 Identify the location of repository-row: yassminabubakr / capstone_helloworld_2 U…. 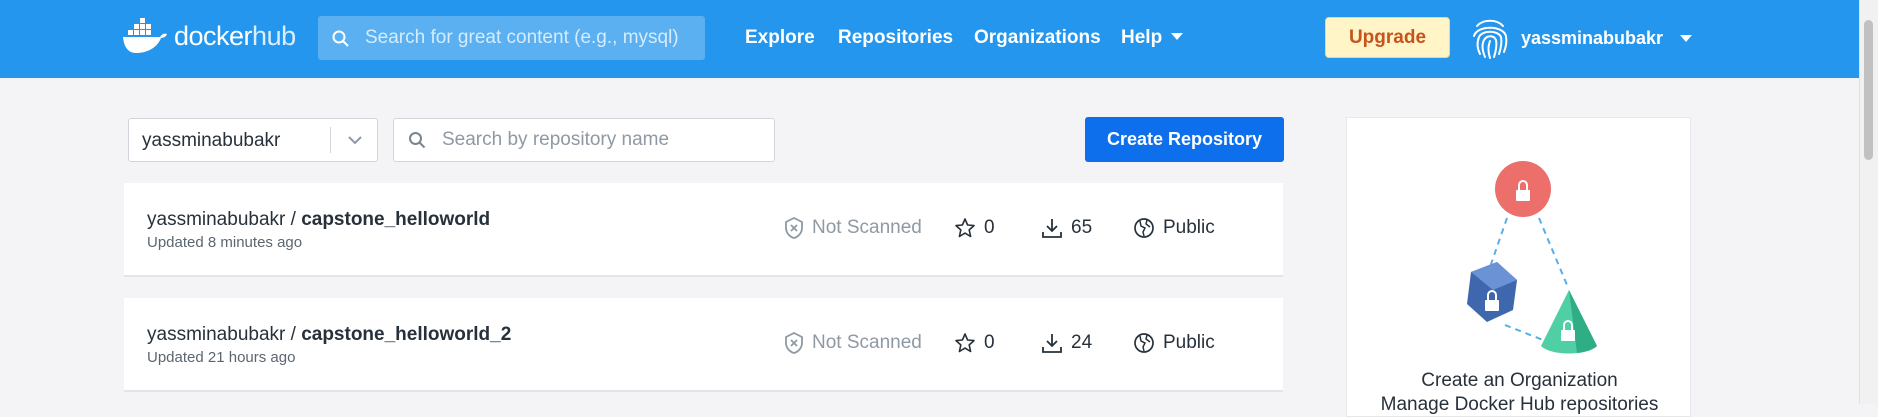
(703, 345).